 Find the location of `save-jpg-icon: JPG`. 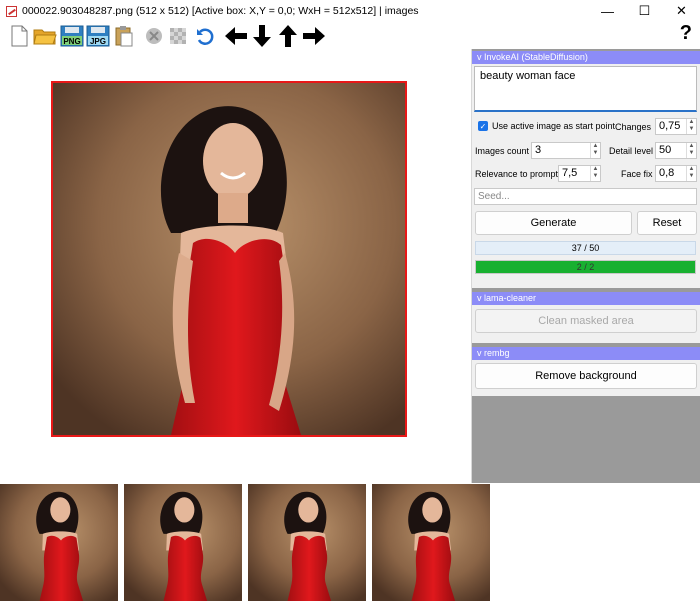

save-jpg-icon: JPG is located at coordinates (98, 36).